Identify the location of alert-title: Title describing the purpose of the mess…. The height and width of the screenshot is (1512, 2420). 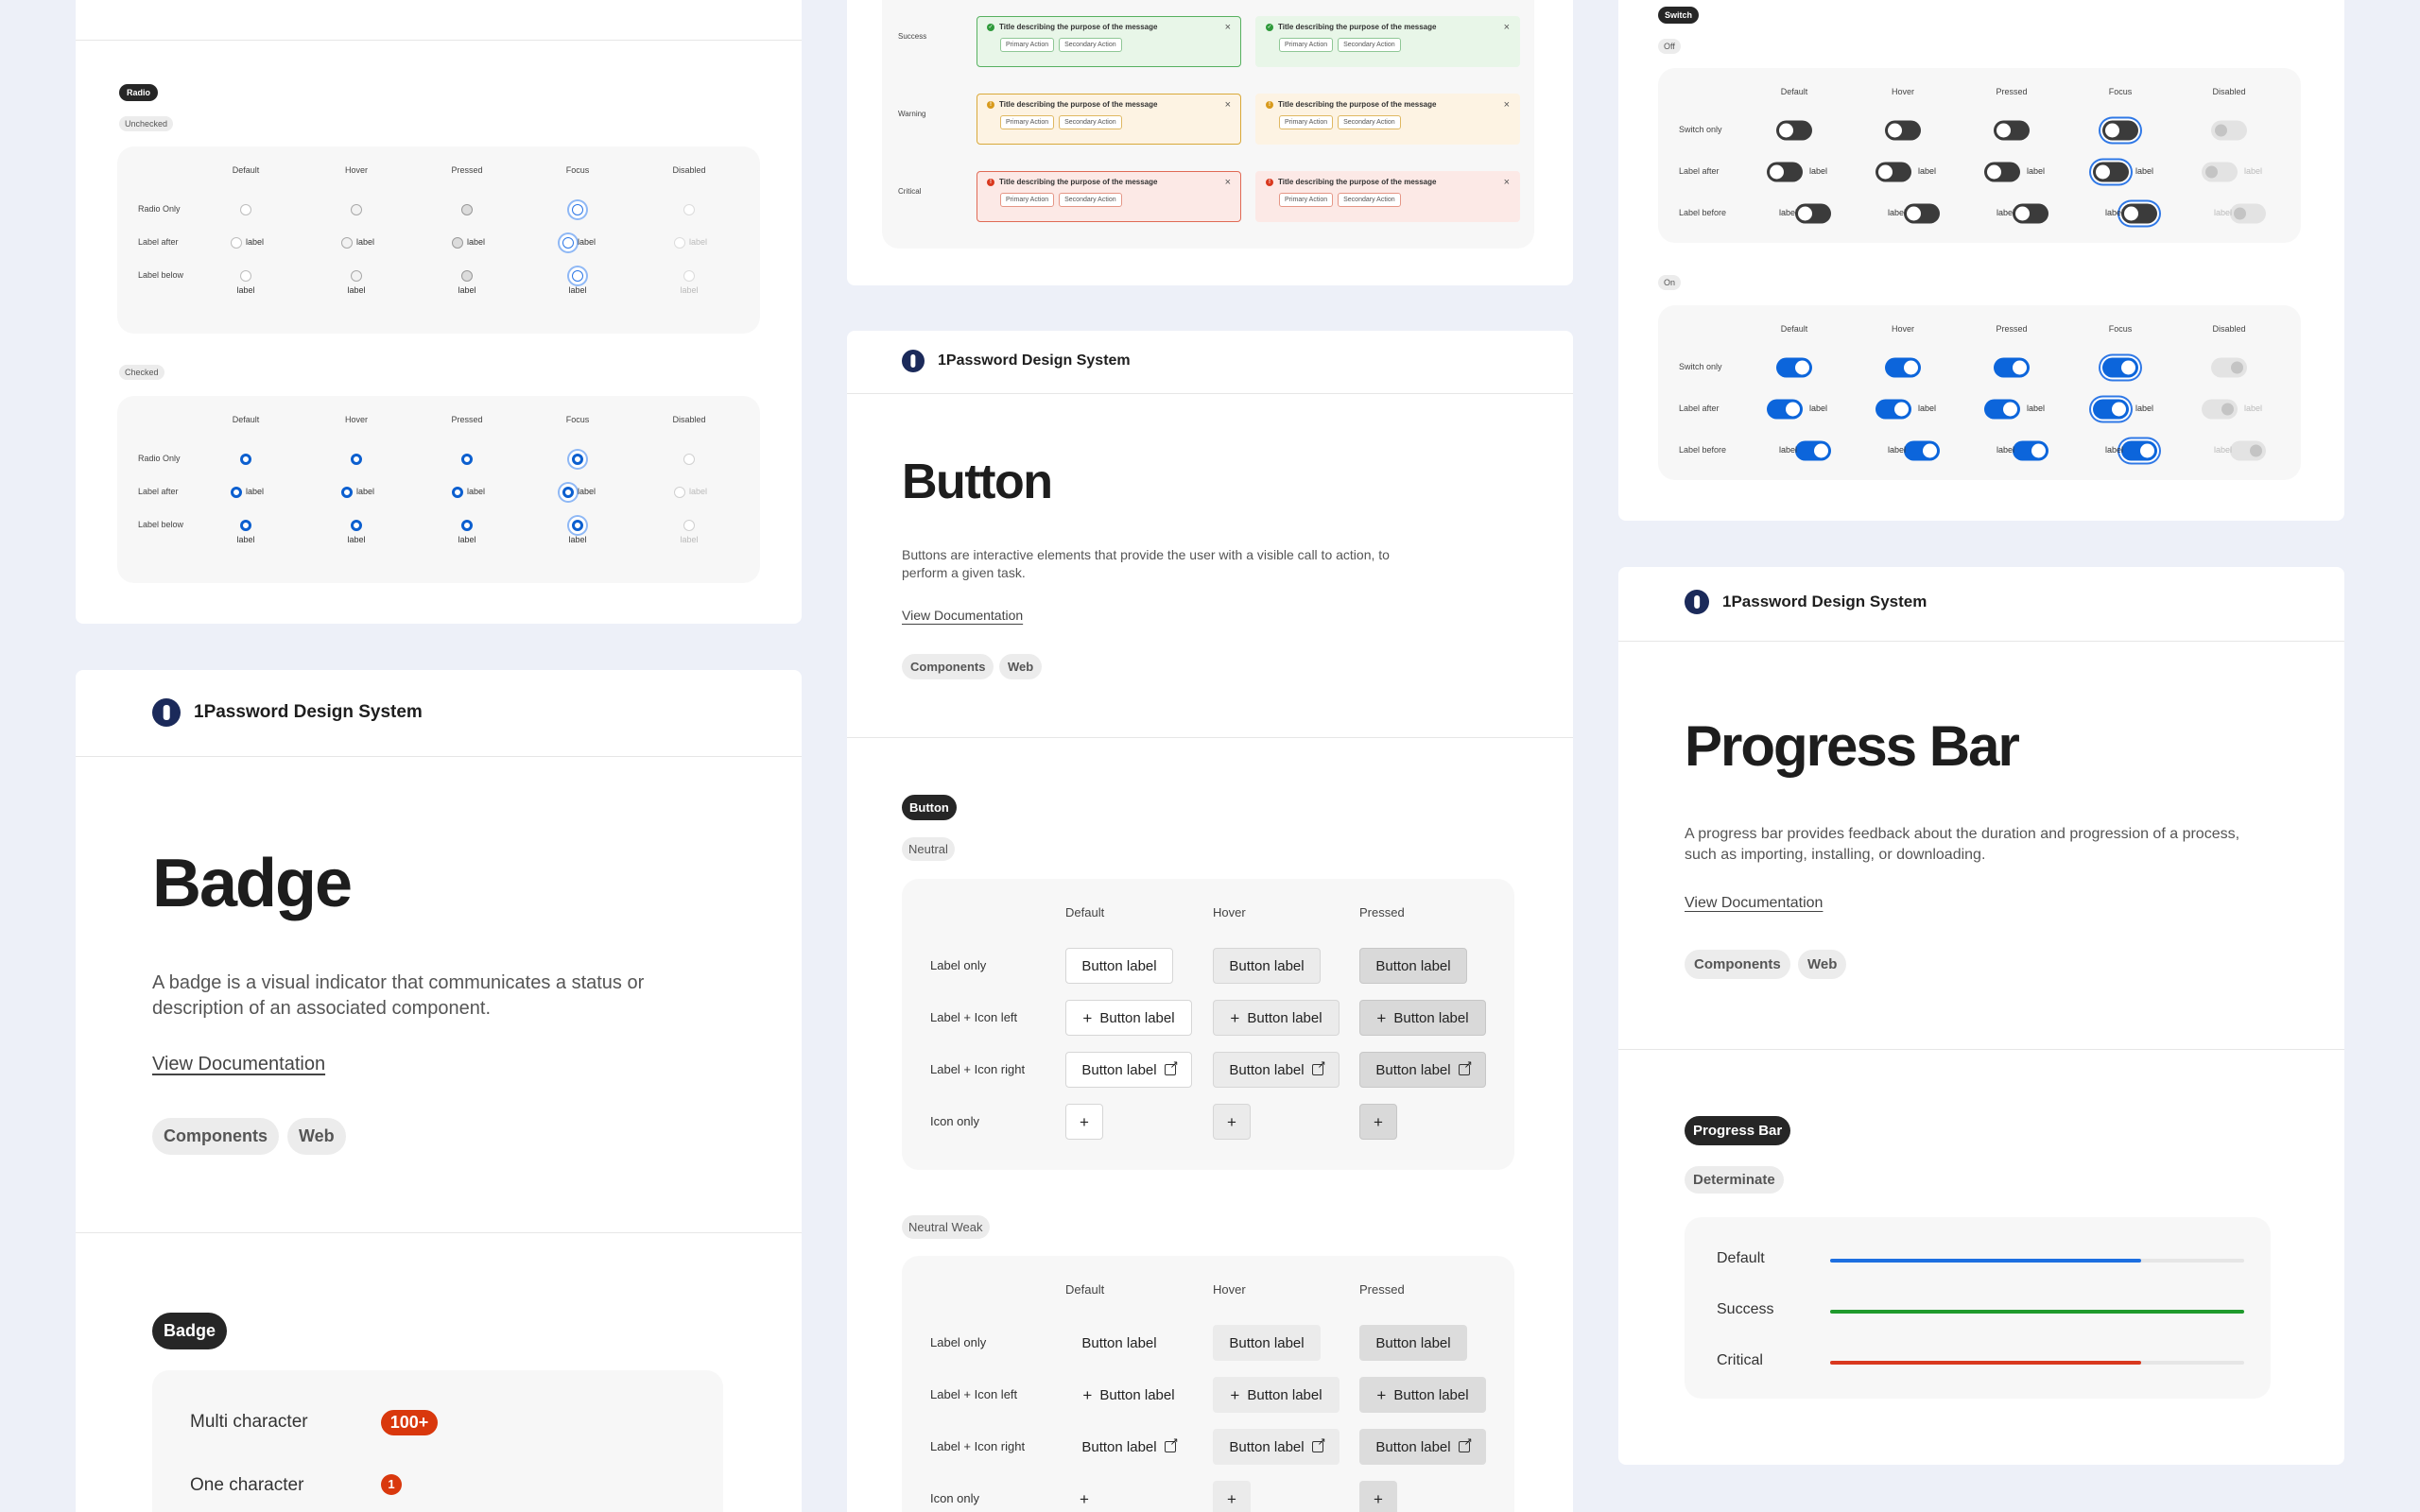
(1078, 104).